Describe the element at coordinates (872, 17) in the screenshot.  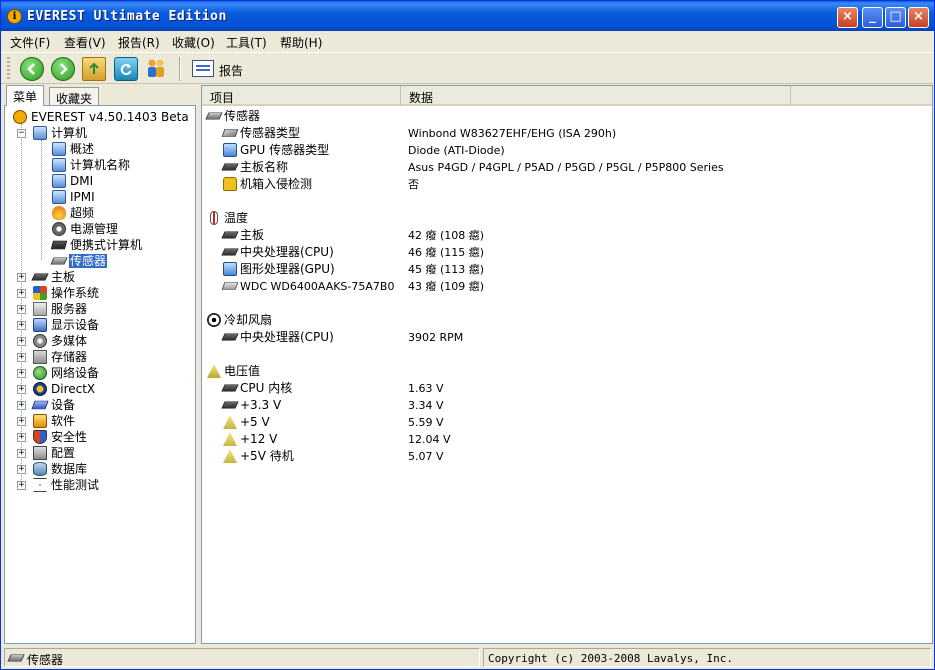
I see `minimize-button: _` at that location.